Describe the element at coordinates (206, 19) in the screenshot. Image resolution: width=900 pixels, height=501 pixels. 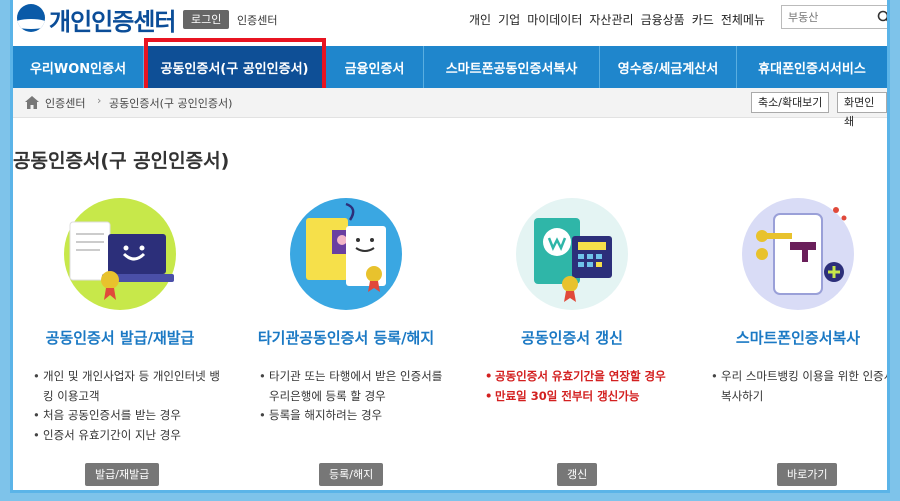
I see `login-button: 로그인` at that location.